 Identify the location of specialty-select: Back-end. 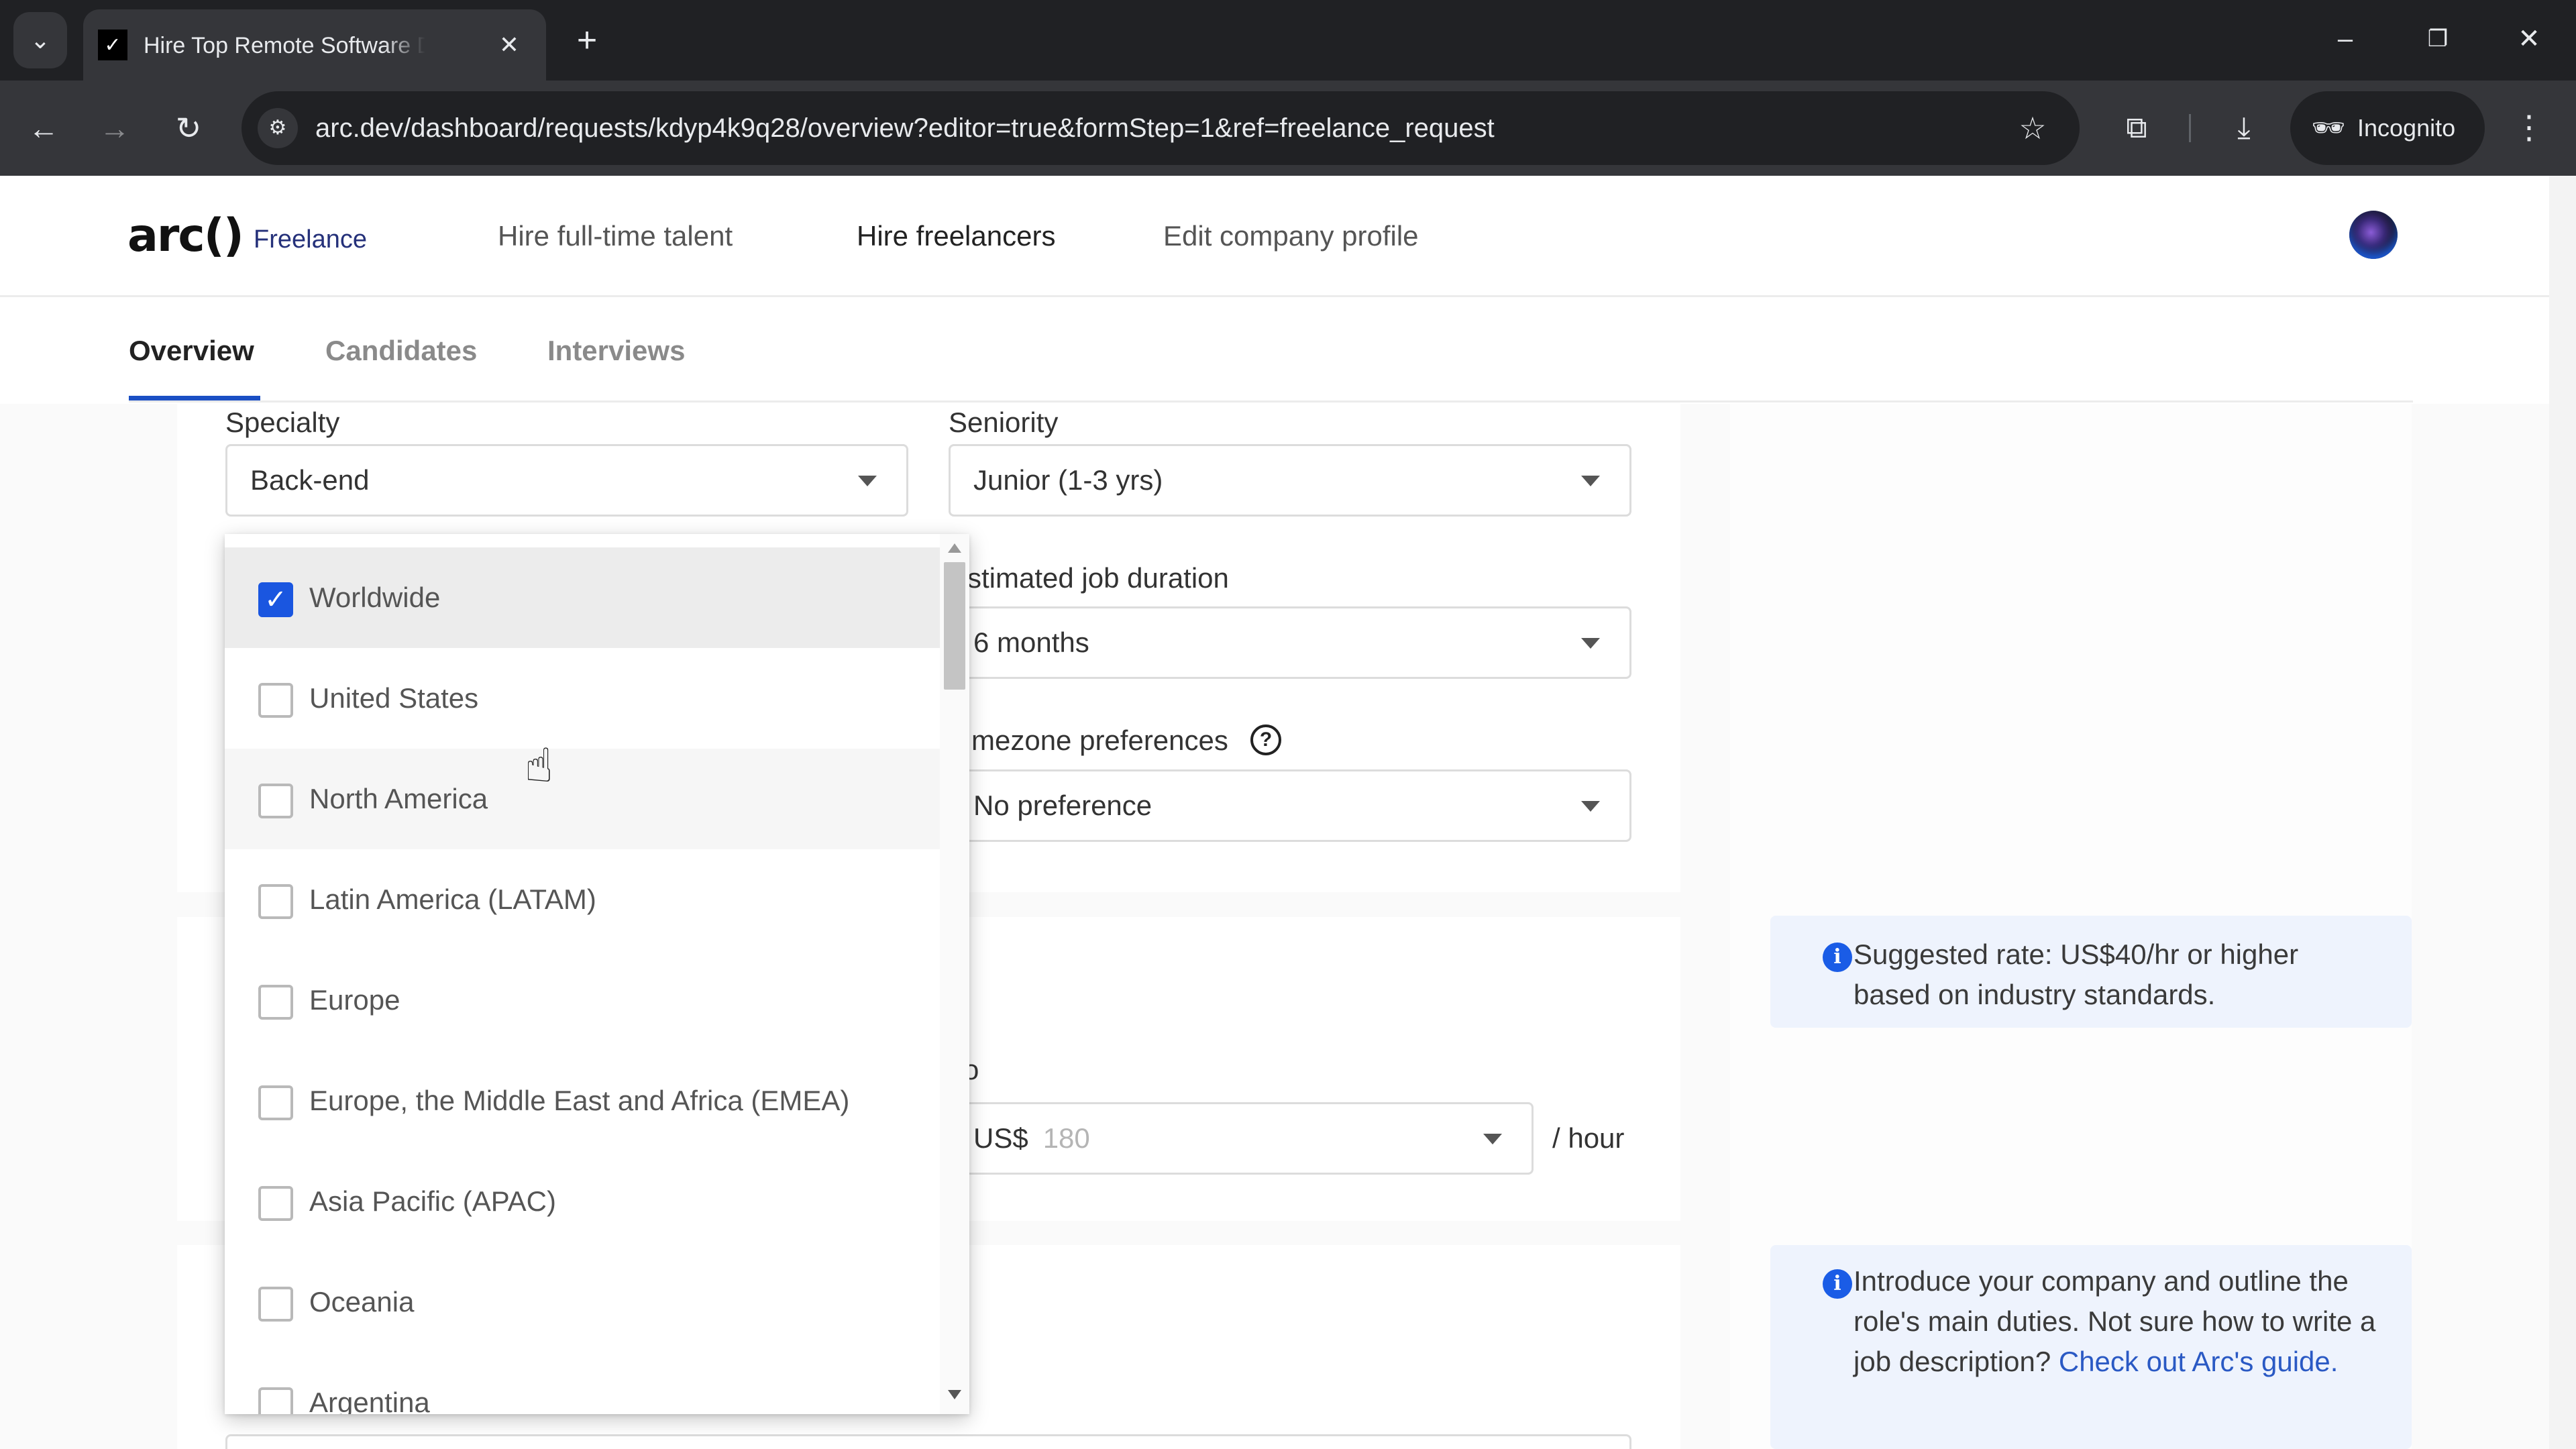
(566, 480).